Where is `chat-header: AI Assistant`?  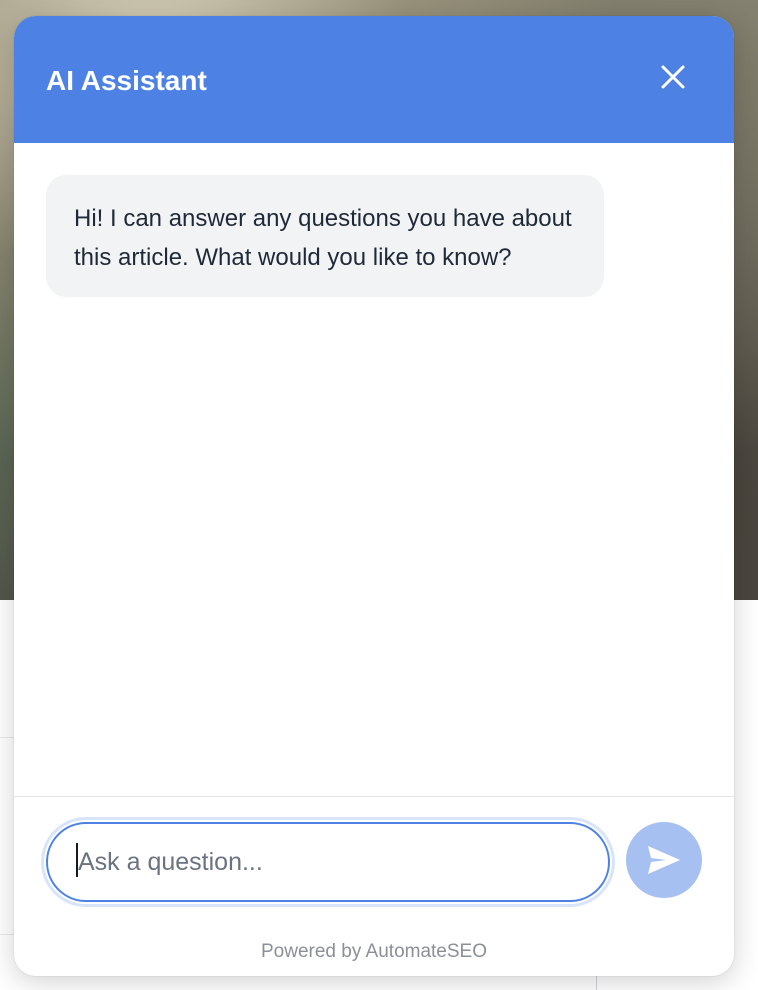
chat-header: AI Assistant is located at coordinates (374, 79).